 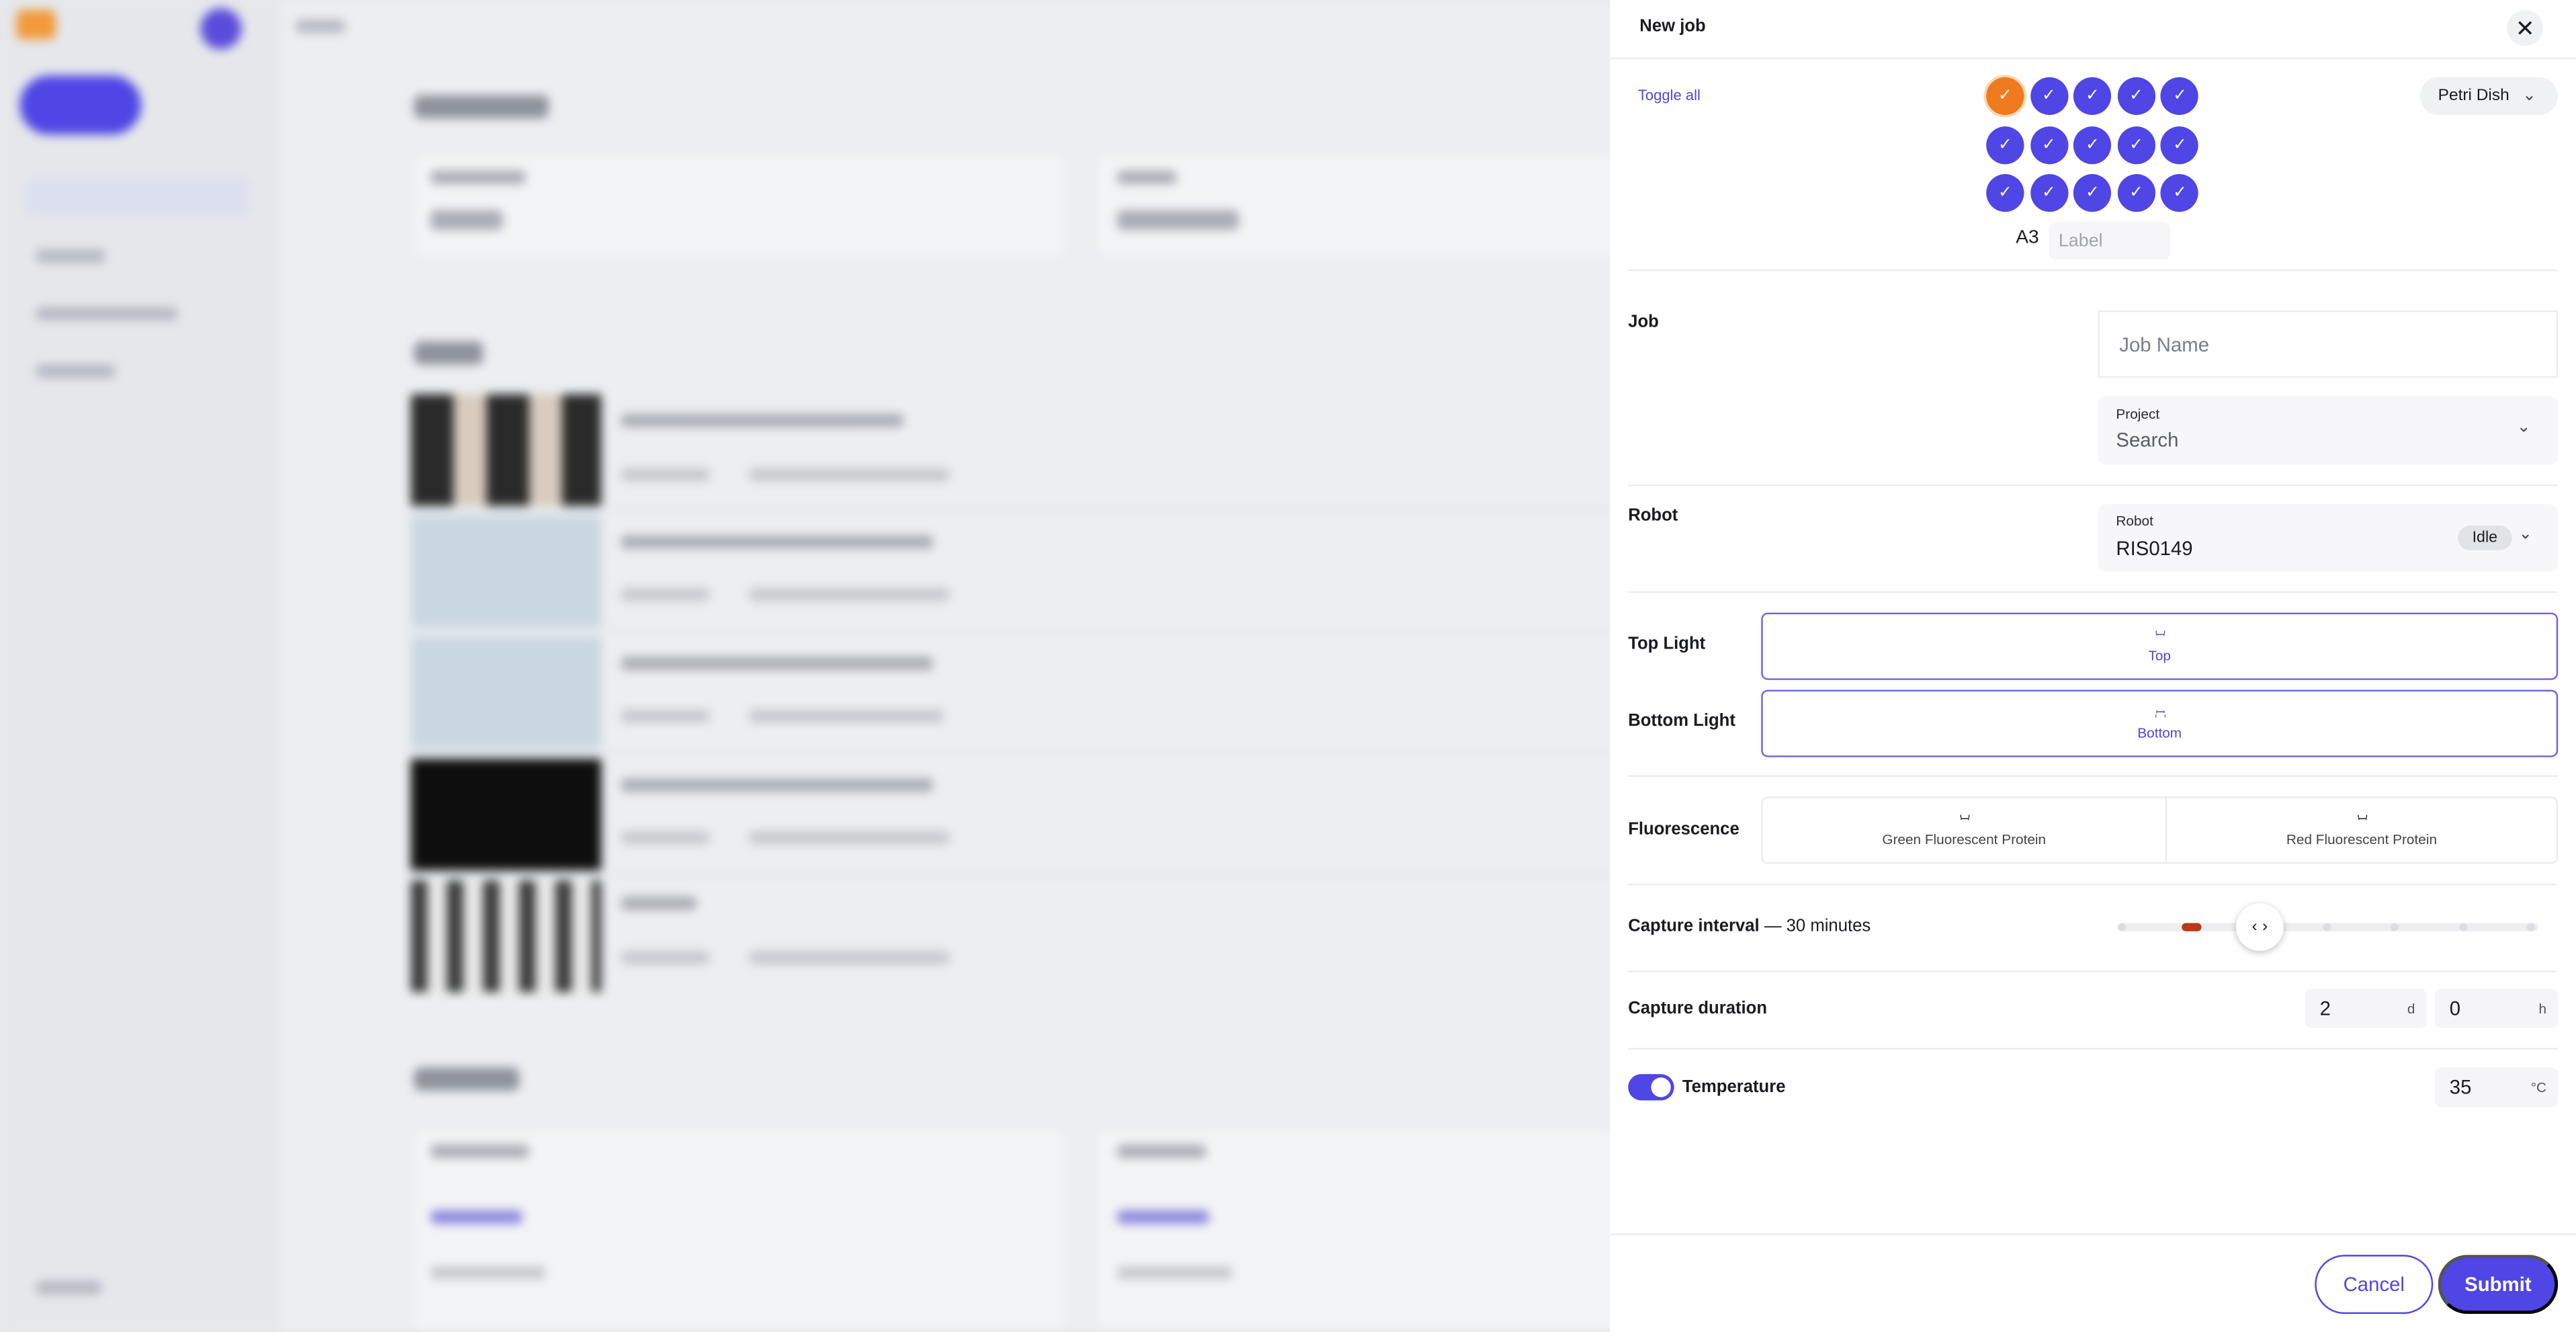 What do you see at coordinates (2138, 414) in the screenshot?
I see `project-field-label: Project` at bounding box center [2138, 414].